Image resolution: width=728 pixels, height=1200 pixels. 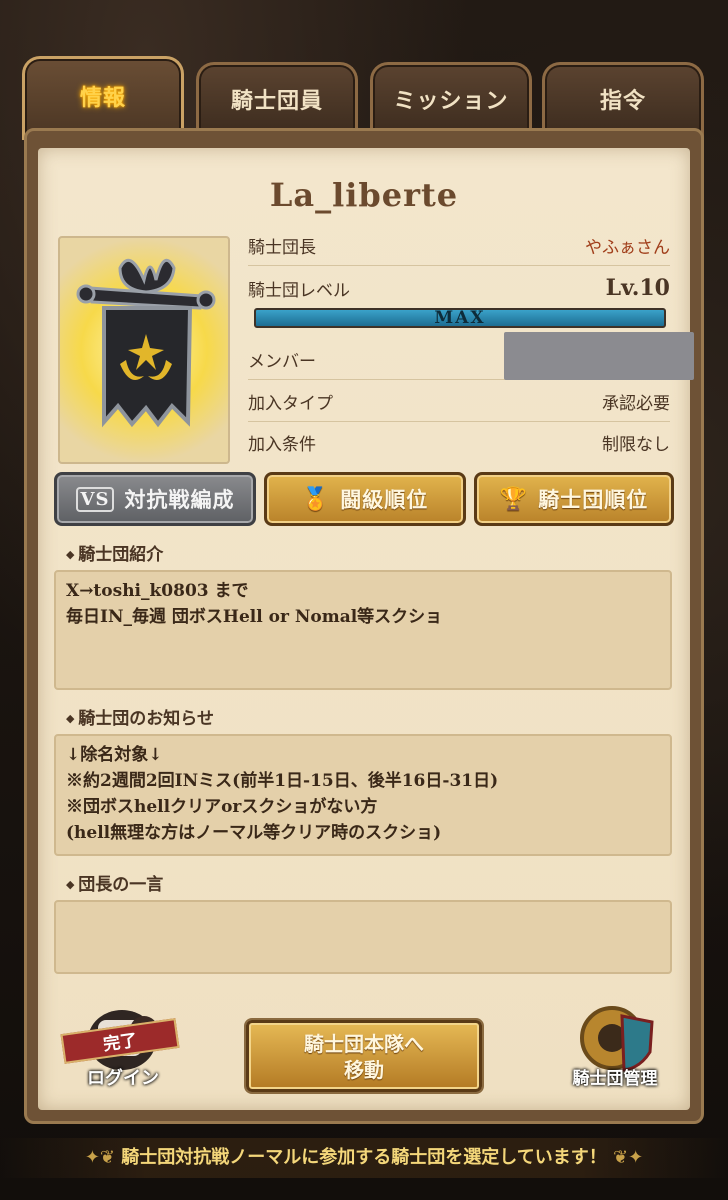 I want to click on login-button: 完了 ログイン, so click(x=119, y=1045).